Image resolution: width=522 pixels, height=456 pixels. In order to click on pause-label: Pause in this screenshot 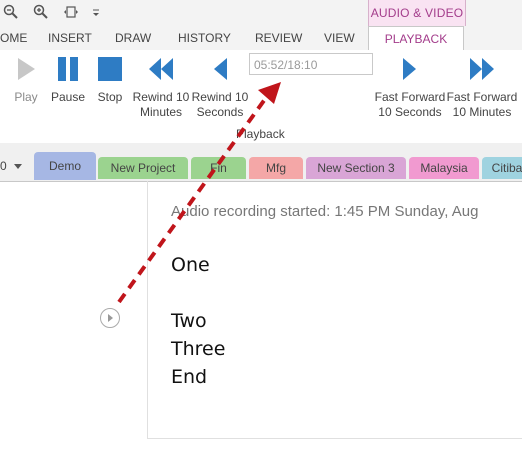, I will do `click(68, 97)`.